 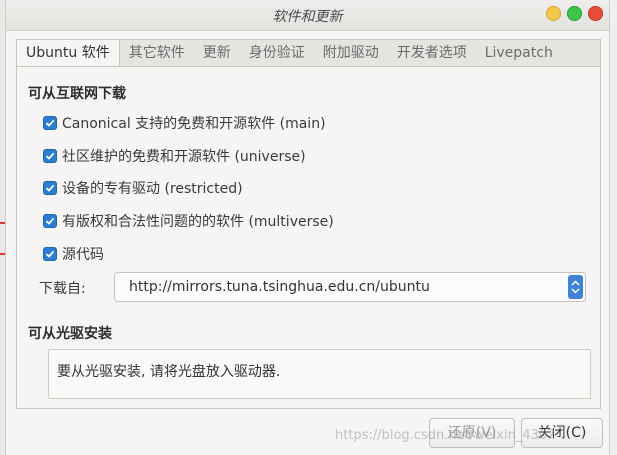 What do you see at coordinates (574, 13) in the screenshot?
I see `maximize-button` at bounding box center [574, 13].